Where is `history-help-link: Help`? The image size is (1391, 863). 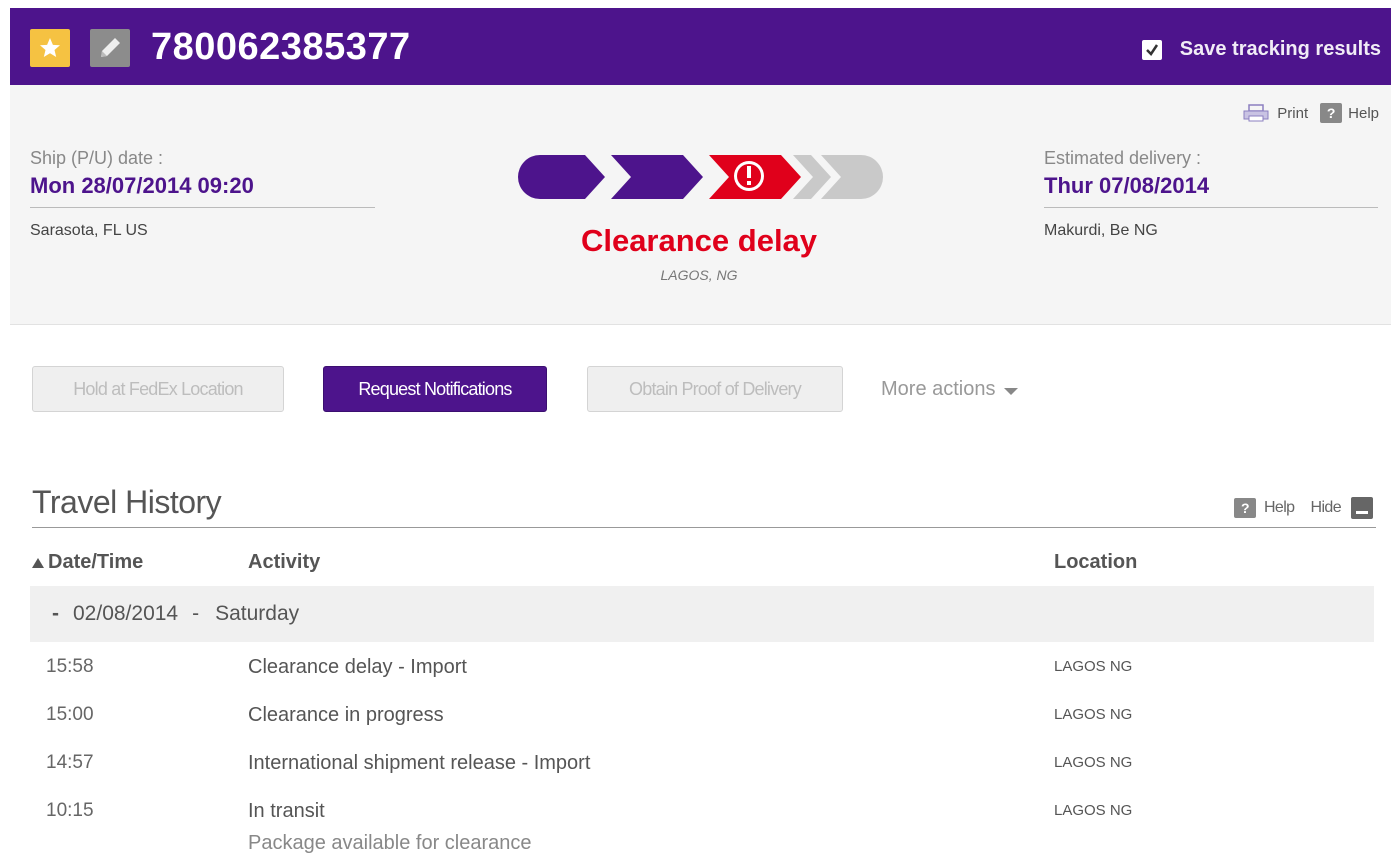 history-help-link: Help is located at coordinates (1279, 508).